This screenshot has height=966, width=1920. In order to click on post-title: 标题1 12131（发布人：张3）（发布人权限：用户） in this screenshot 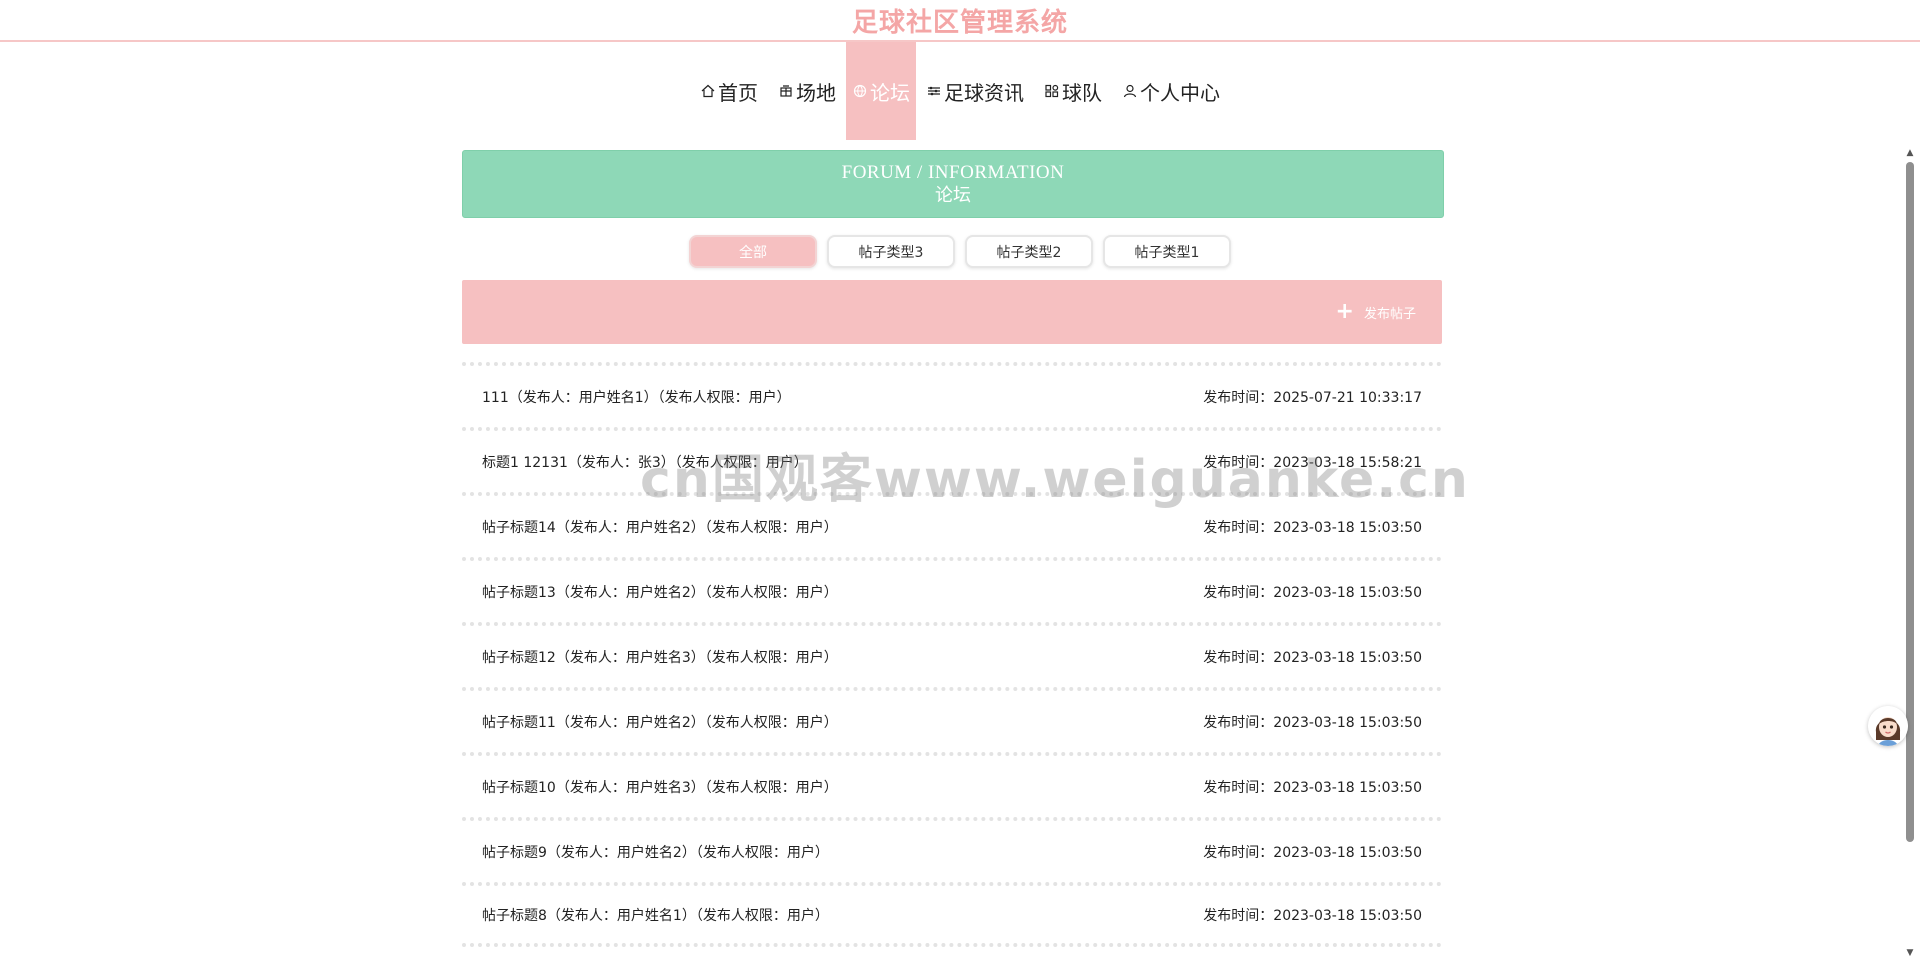, I will do `click(645, 462)`.